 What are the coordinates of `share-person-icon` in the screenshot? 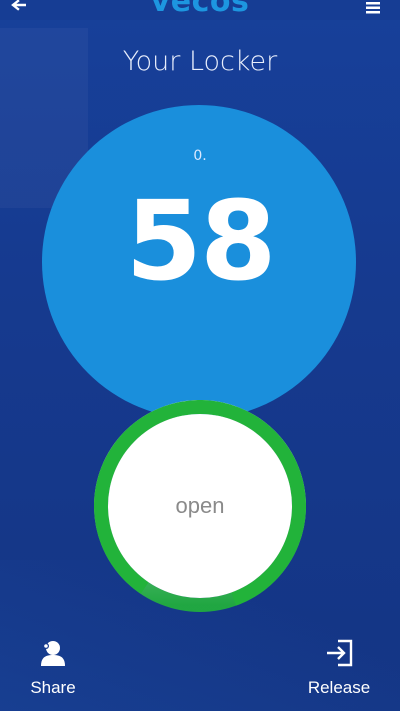 It's located at (53, 653).